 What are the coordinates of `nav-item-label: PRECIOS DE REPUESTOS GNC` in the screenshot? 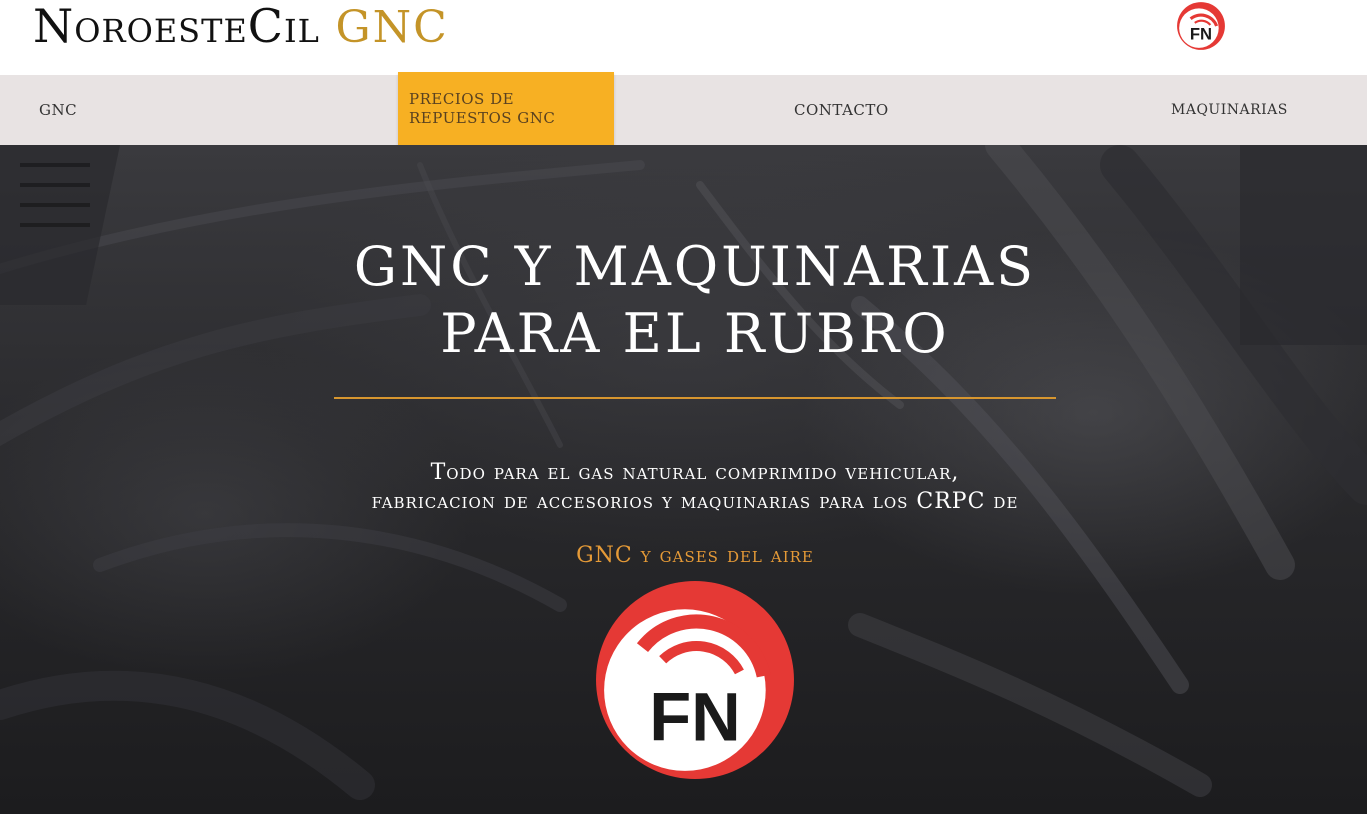 It's located at (482, 108).